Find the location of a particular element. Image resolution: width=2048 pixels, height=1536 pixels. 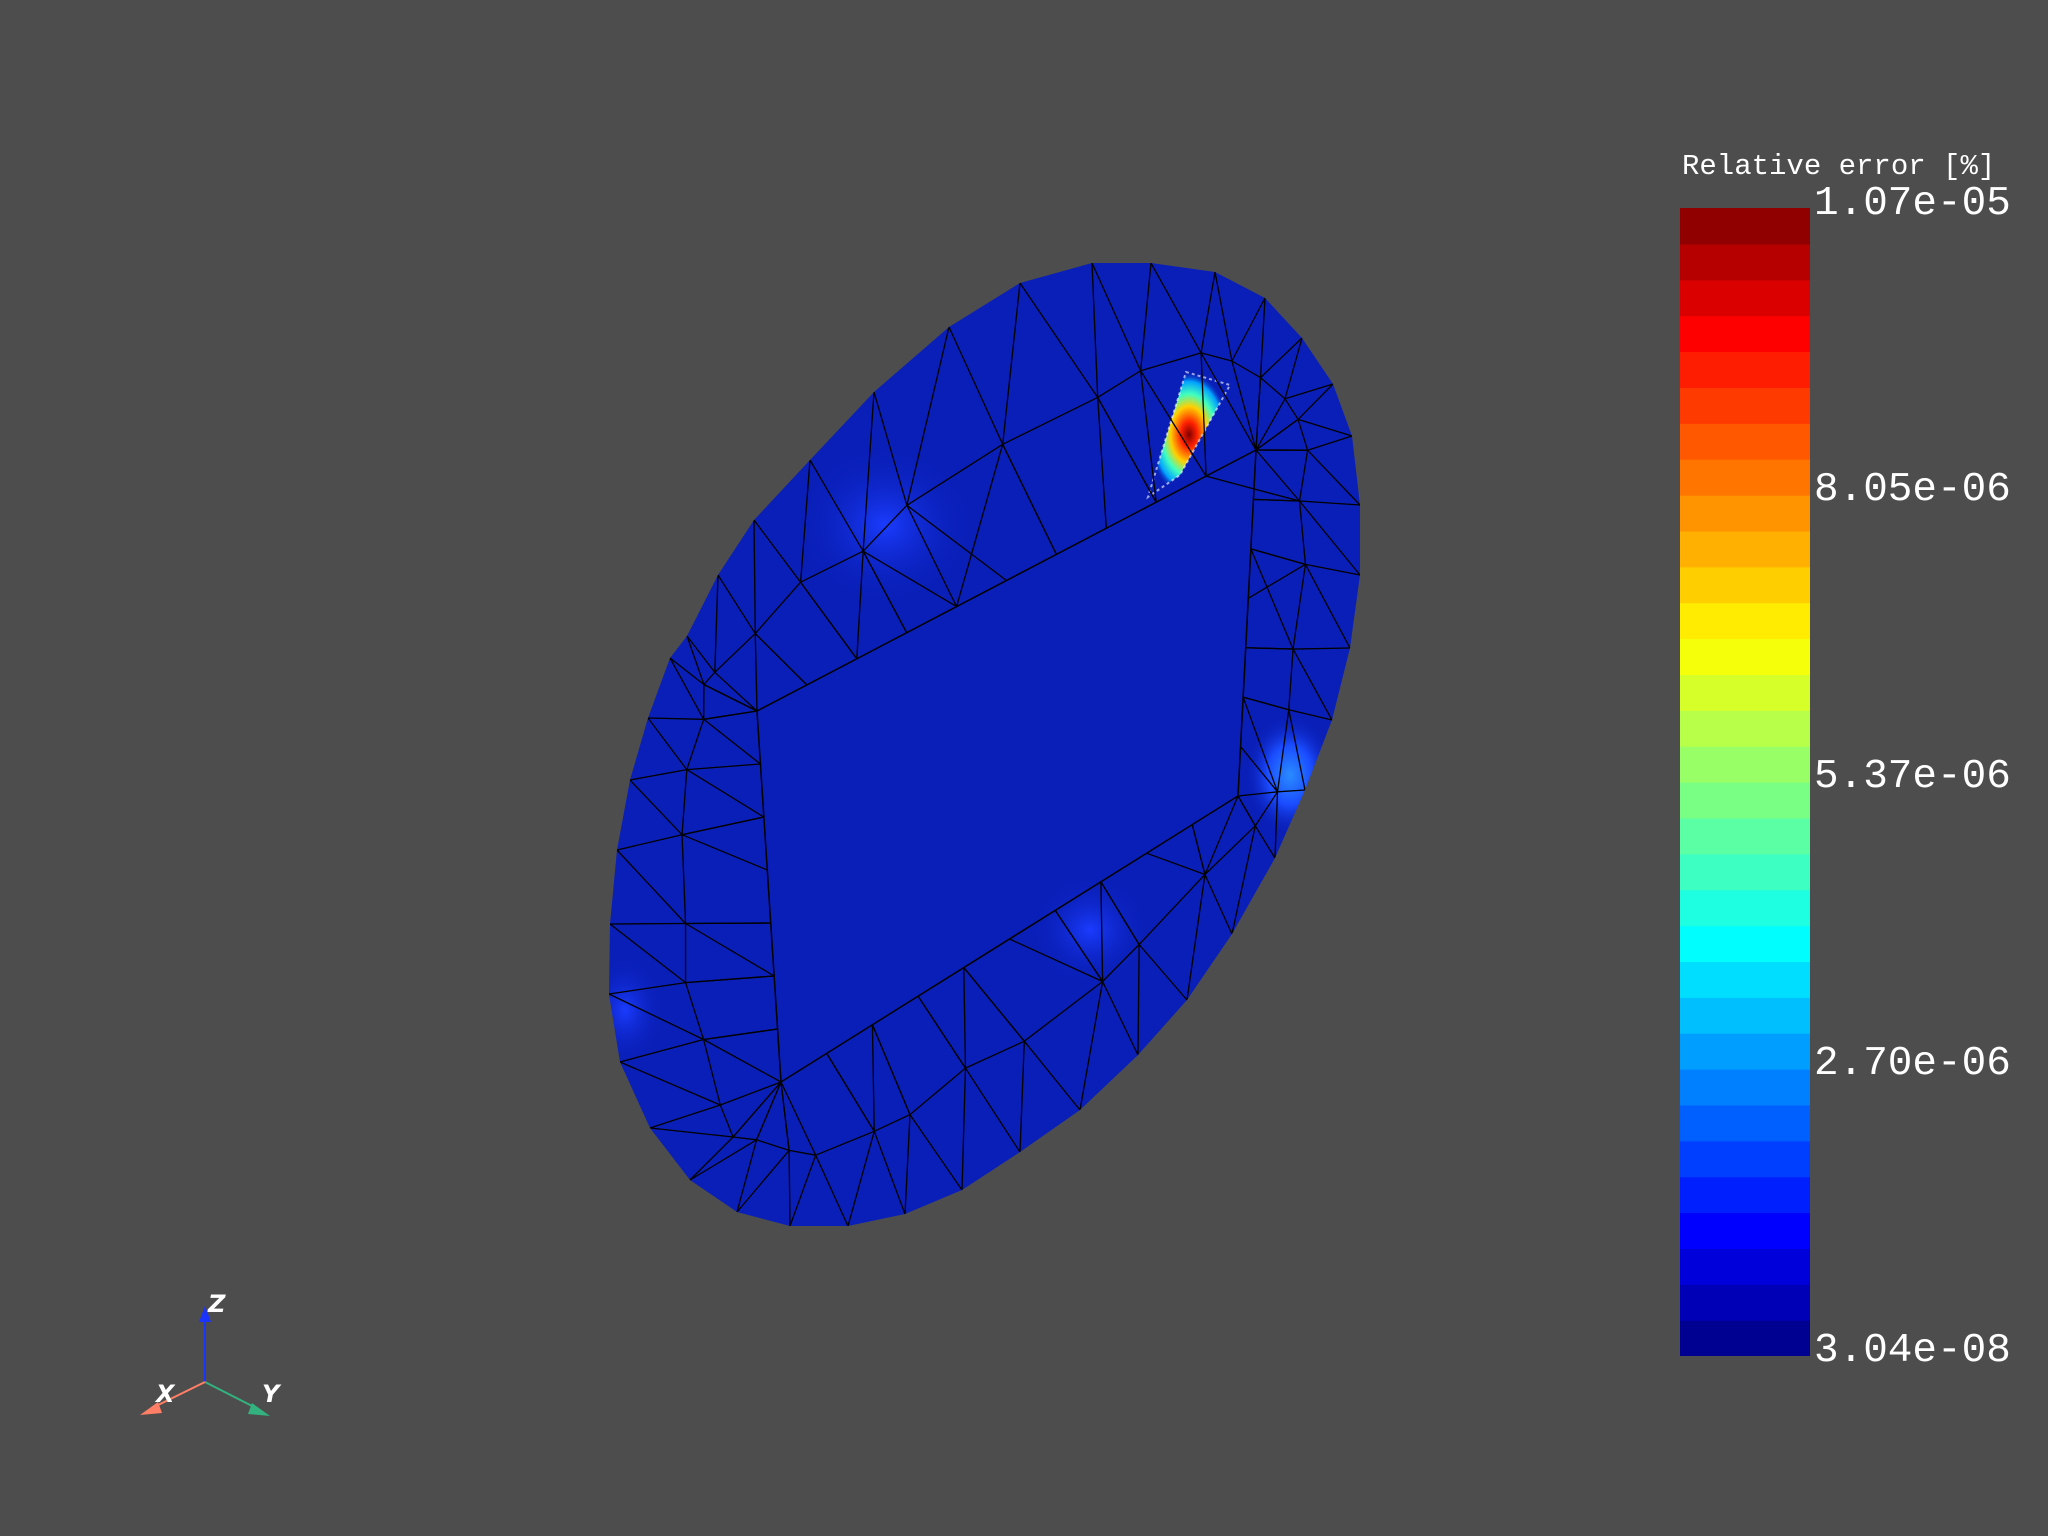

x-axis-label: X is located at coordinates (165, 1394).